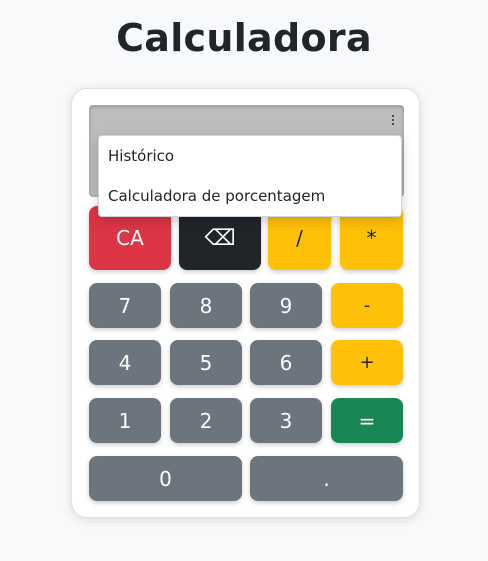 This screenshot has width=488, height=561. Describe the element at coordinates (250, 196) in the screenshot. I see `menu-item-porcentagem: Calculadora de porcentagem` at that location.